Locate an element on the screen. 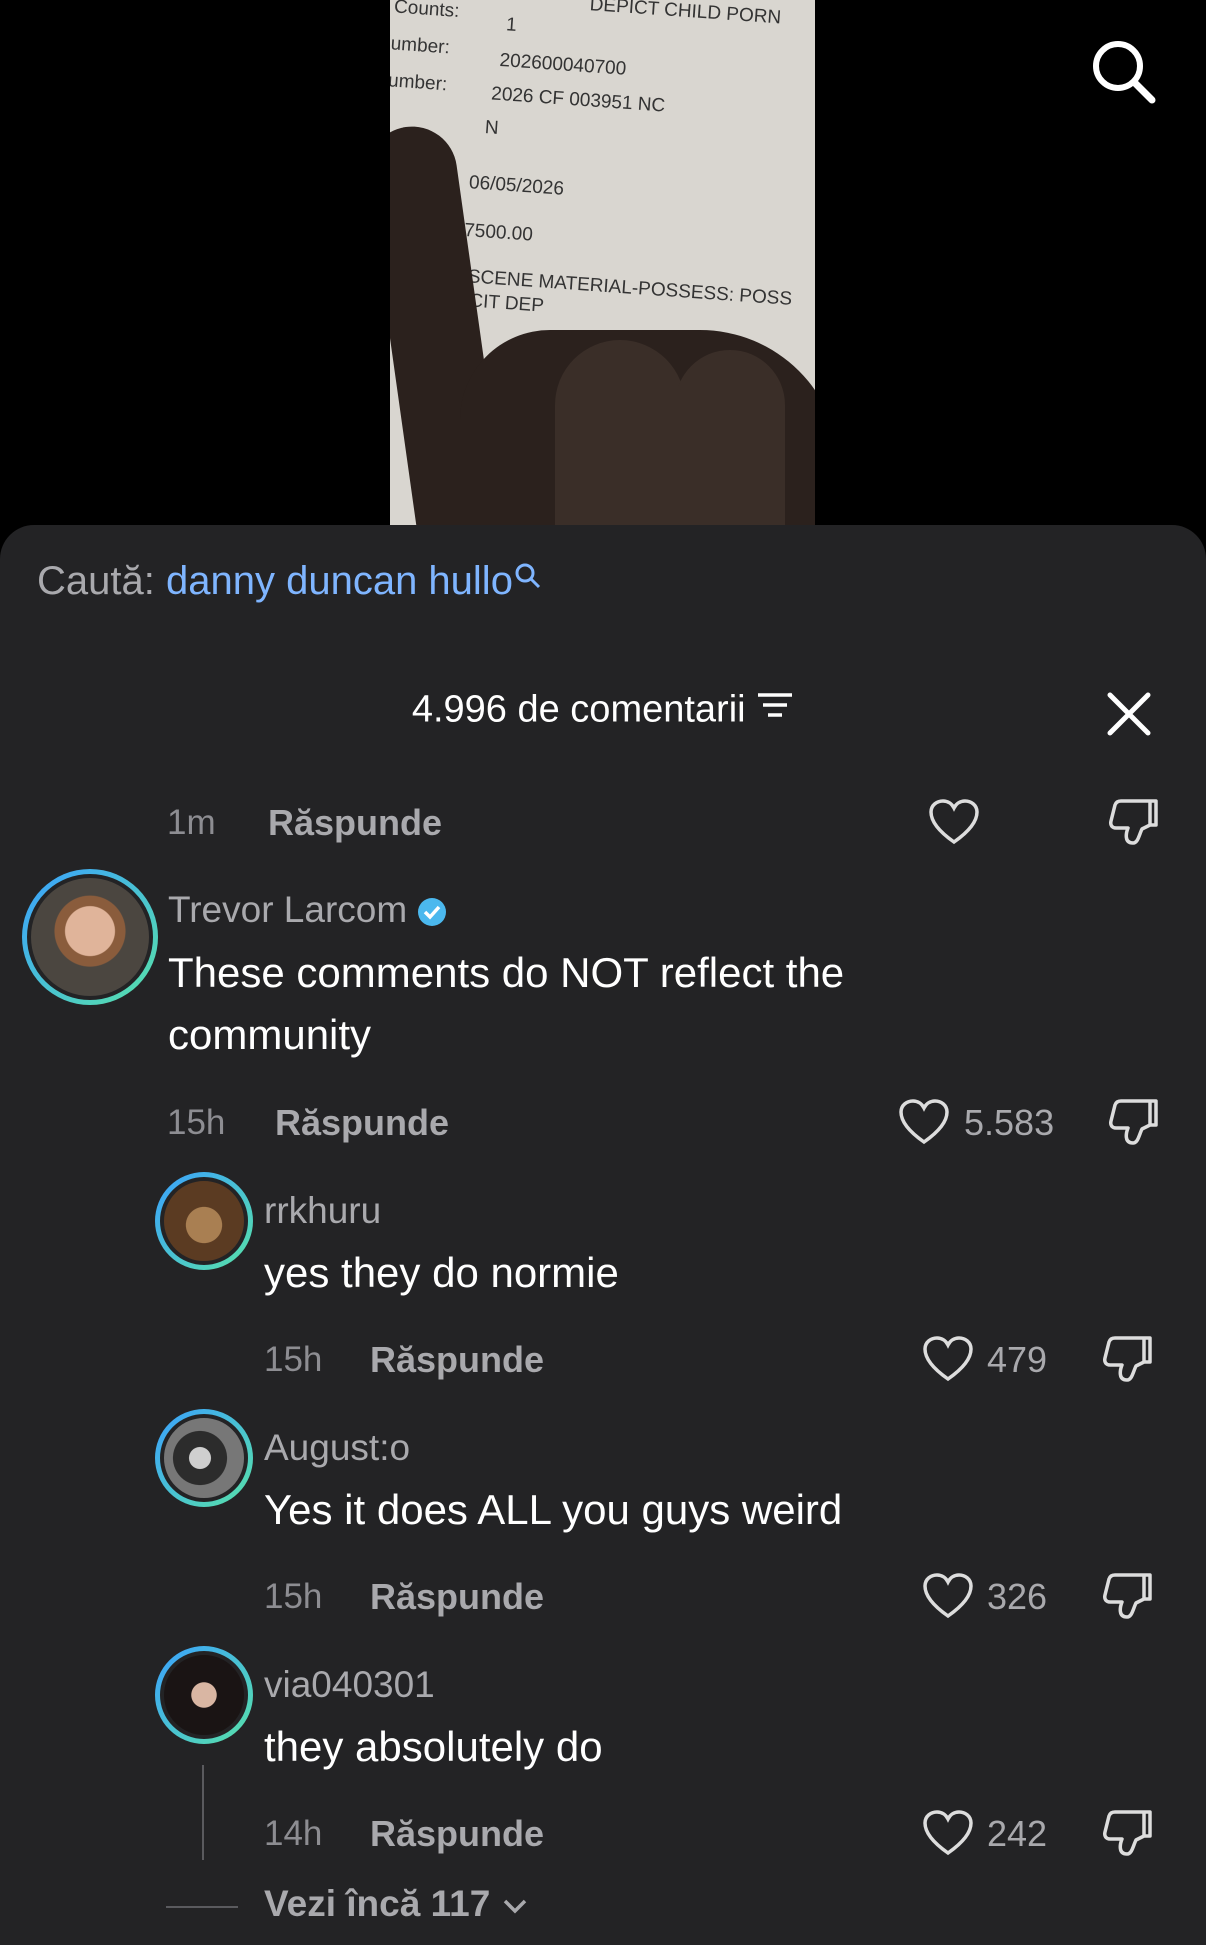 The width and height of the screenshot is (1206, 1945). like-count: 479 is located at coordinates (1017, 1359).